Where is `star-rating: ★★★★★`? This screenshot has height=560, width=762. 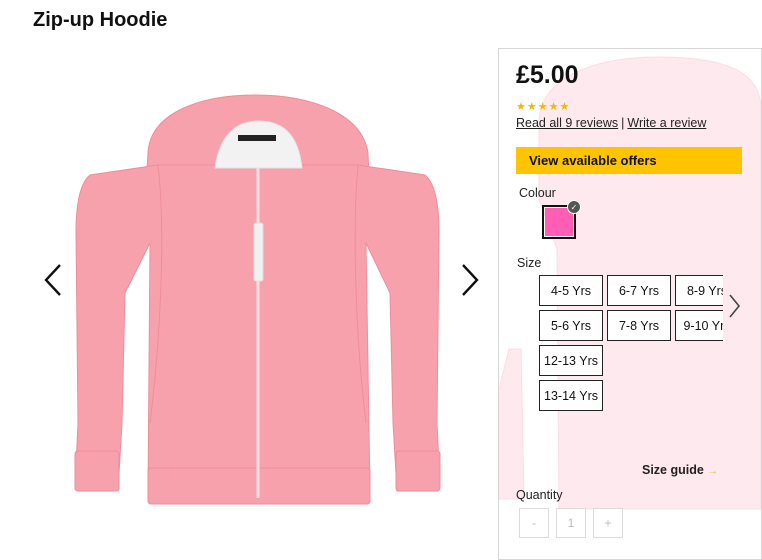
star-rating: ★★★★★ is located at coordinates (543, 107).